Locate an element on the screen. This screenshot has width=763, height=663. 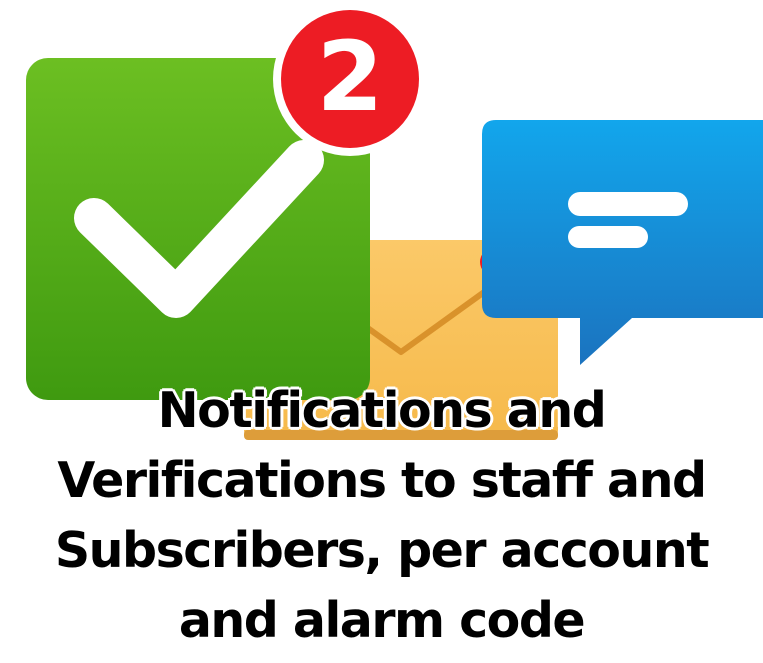
notification-badge: 2 is located at coordinates (350, 79).